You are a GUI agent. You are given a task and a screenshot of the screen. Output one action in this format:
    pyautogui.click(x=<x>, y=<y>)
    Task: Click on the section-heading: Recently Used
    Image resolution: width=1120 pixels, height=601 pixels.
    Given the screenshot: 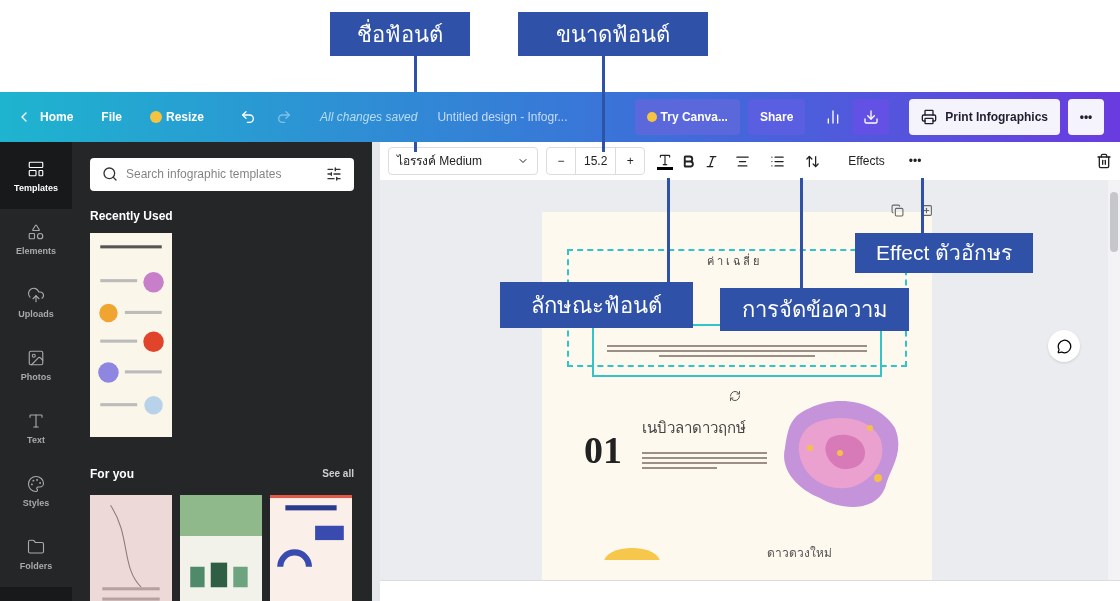 What is the action you would take?
    pyautogui.click(x=132, y=216)
    